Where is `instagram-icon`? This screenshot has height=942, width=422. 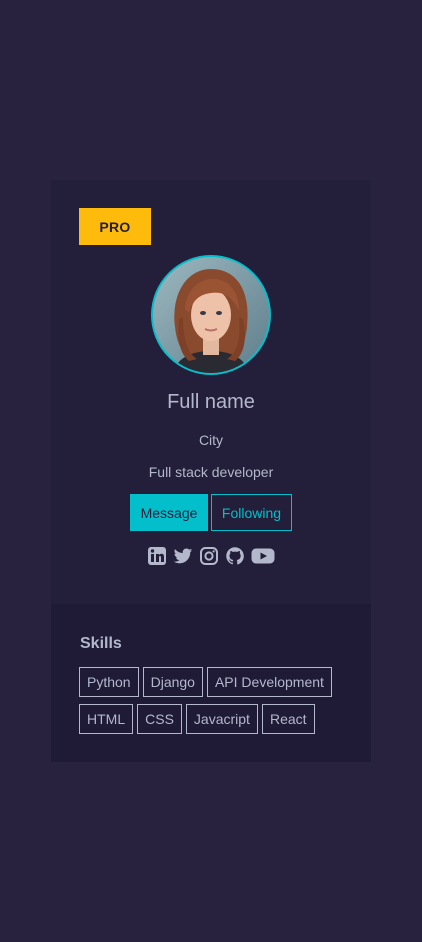
instagram-icon is located at coordinates (209, 556).